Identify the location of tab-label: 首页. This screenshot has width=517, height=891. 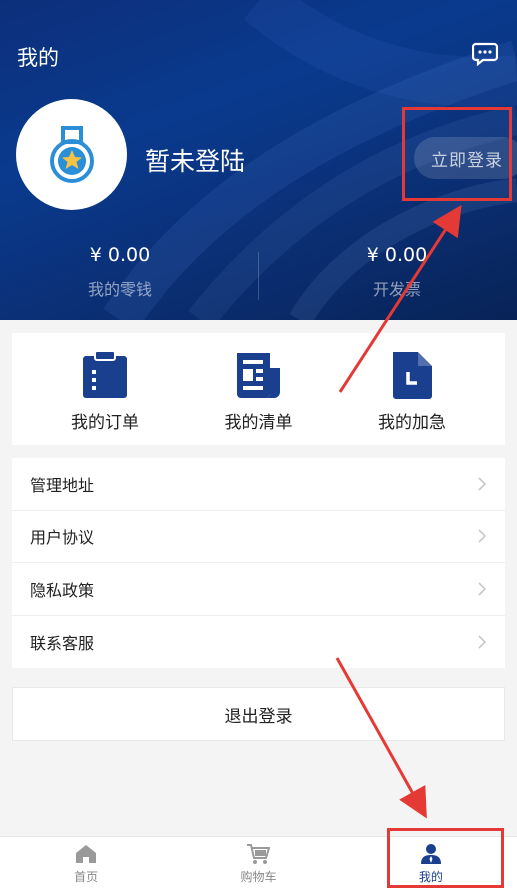
(86, 877).